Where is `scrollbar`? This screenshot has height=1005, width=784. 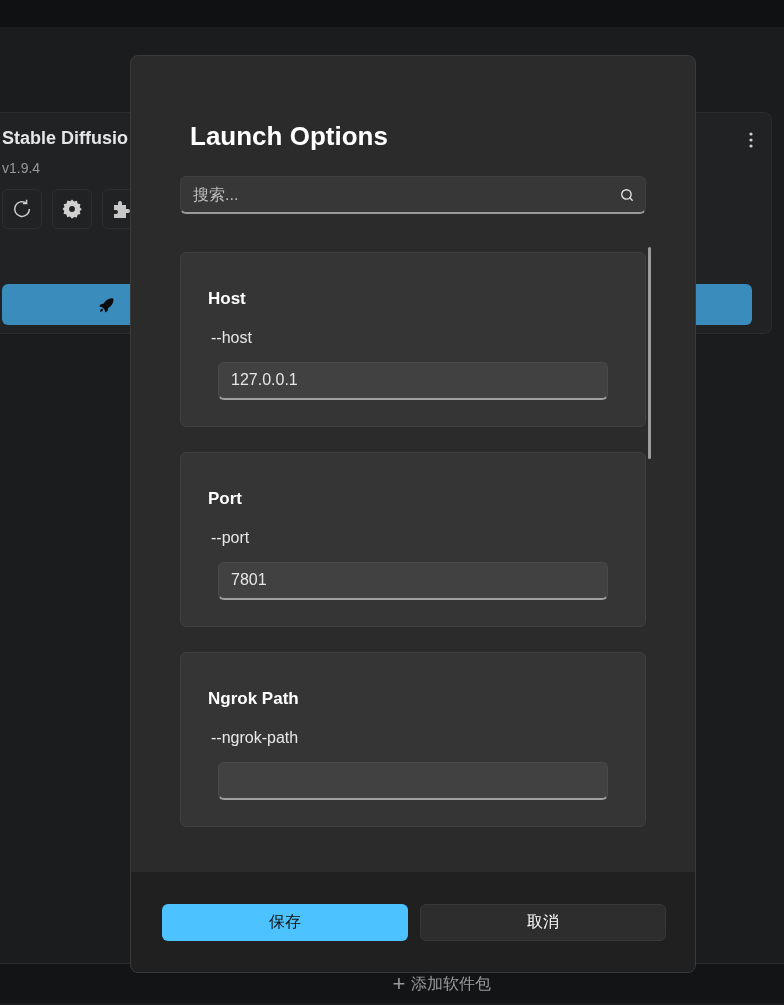
scrollbar is located at coordinates (649, 353).